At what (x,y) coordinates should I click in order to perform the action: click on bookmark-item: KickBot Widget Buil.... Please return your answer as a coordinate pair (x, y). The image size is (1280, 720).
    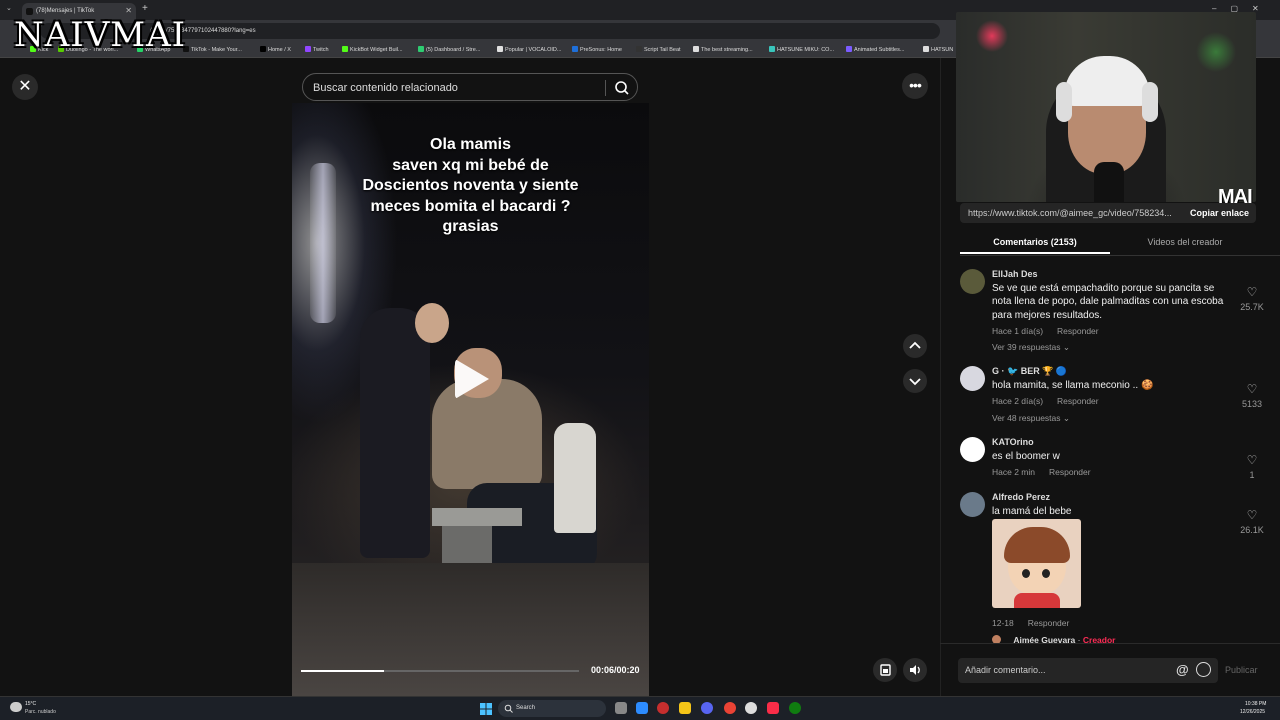
    Looking at the image, I should click on (372, 49).